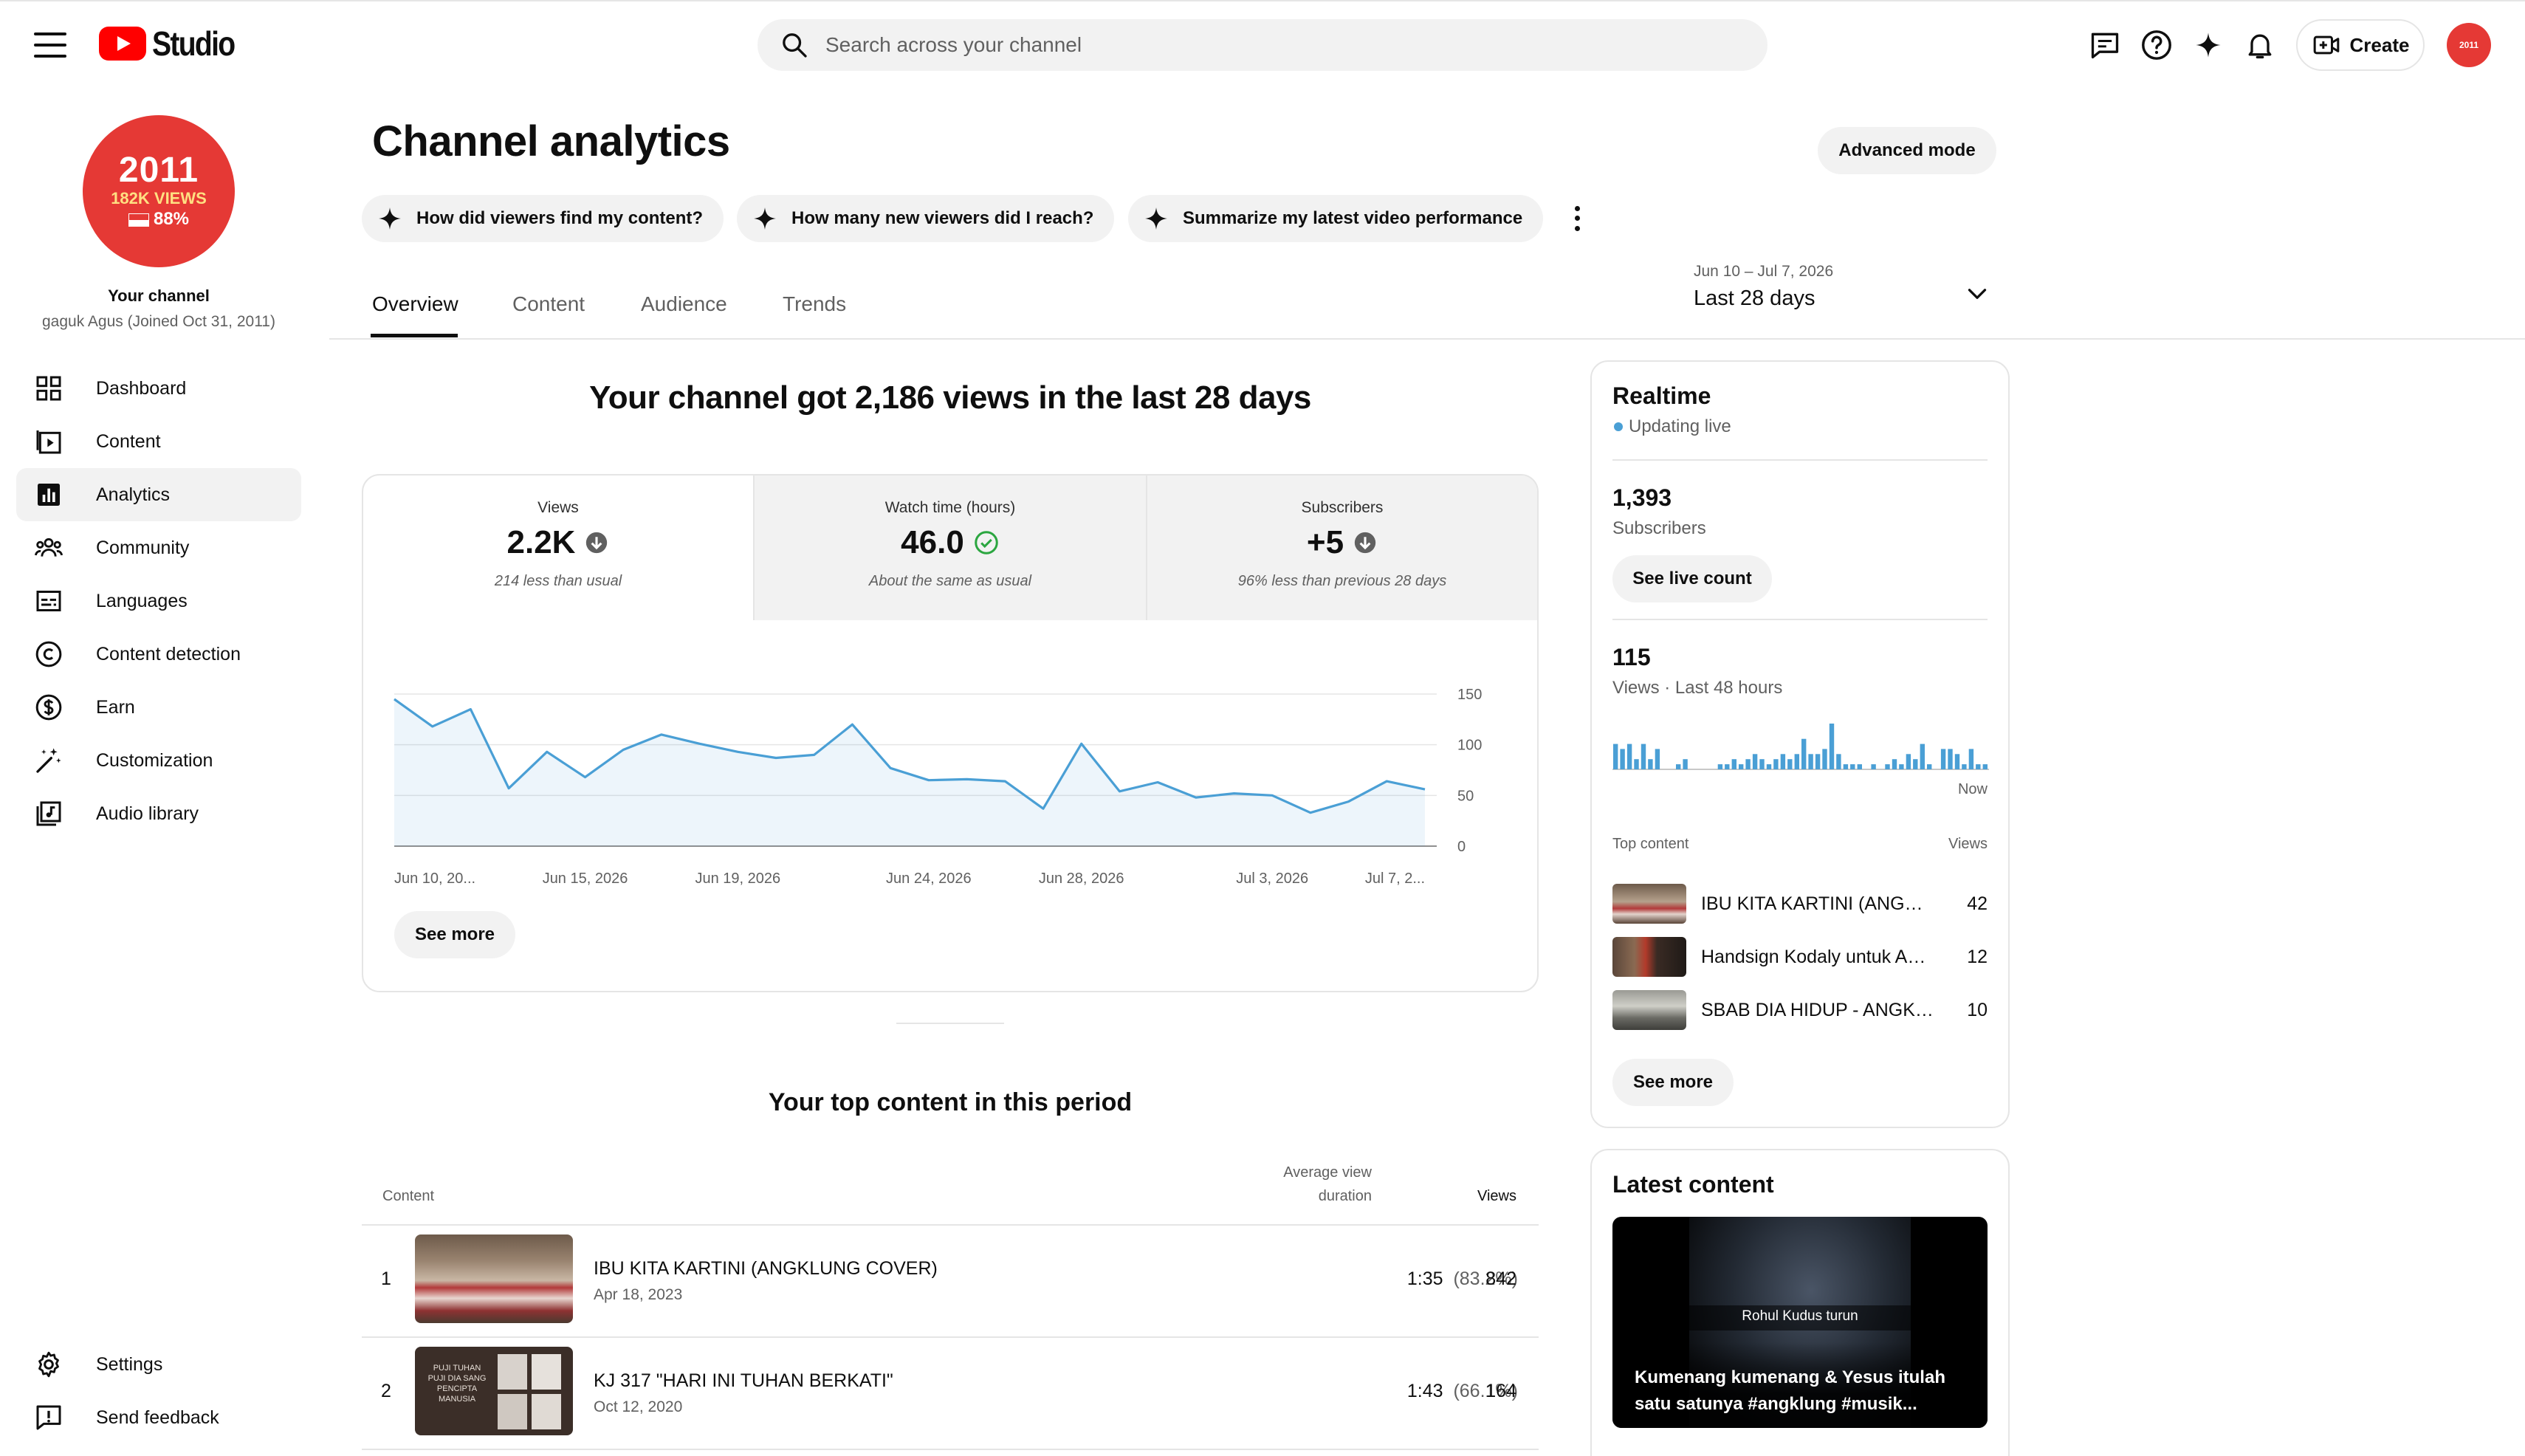  I want to click on realtime-see-more-button: See more, so click(1673, 1083).